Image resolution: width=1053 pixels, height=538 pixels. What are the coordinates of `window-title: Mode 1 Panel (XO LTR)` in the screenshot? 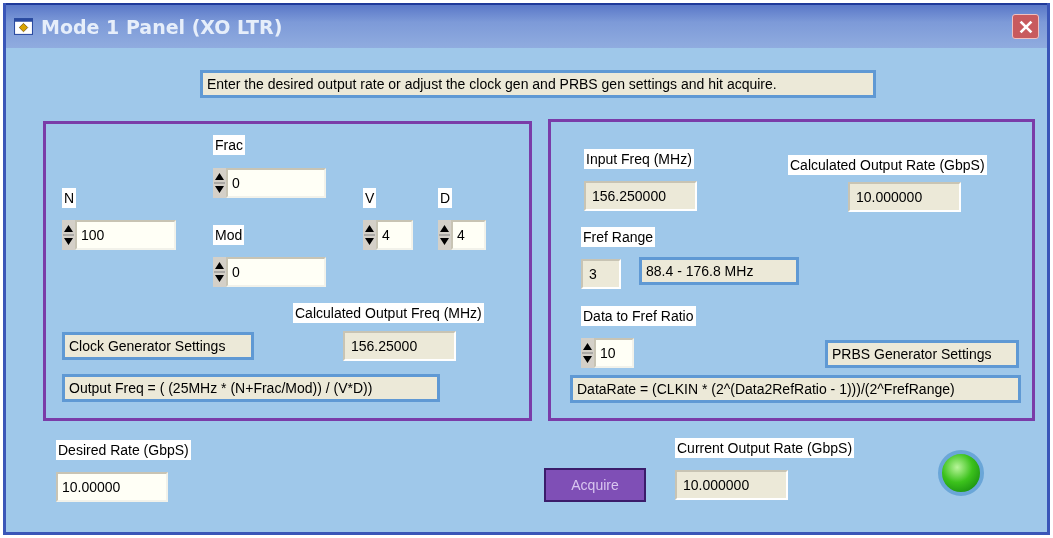 It's located at (162, 26).